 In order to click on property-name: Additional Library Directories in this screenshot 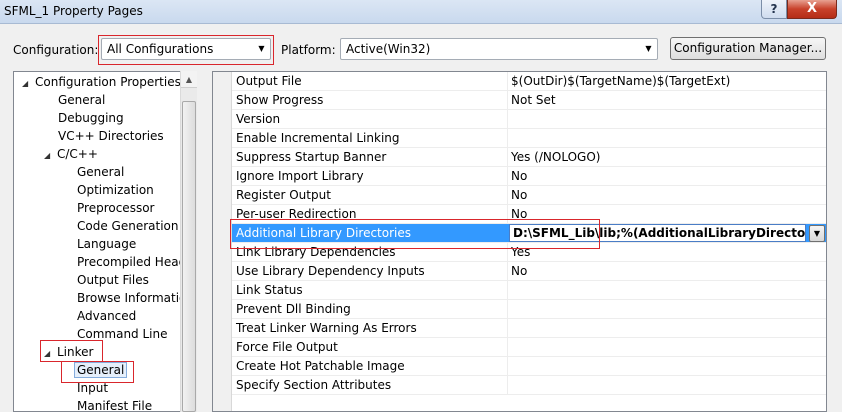, I will do `click(324, 233)`.